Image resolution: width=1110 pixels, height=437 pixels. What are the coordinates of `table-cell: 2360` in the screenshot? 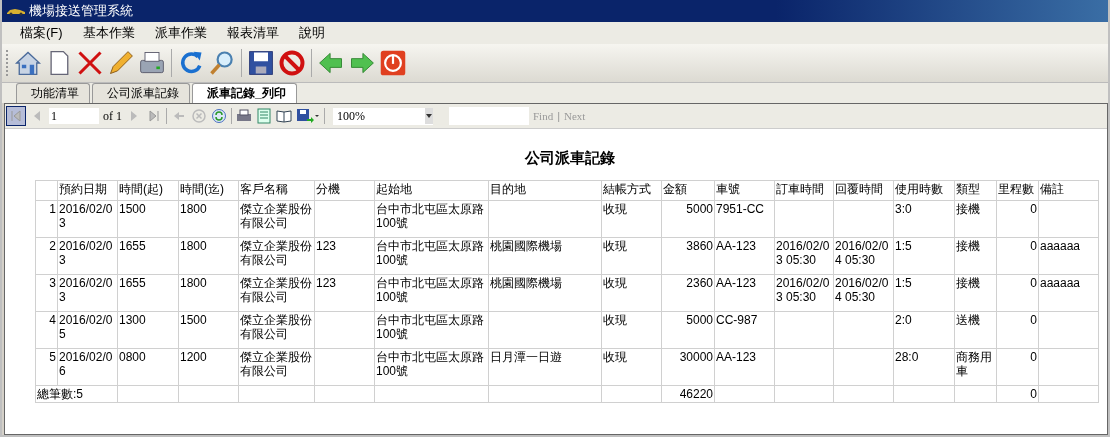 It's located at (688, 293).